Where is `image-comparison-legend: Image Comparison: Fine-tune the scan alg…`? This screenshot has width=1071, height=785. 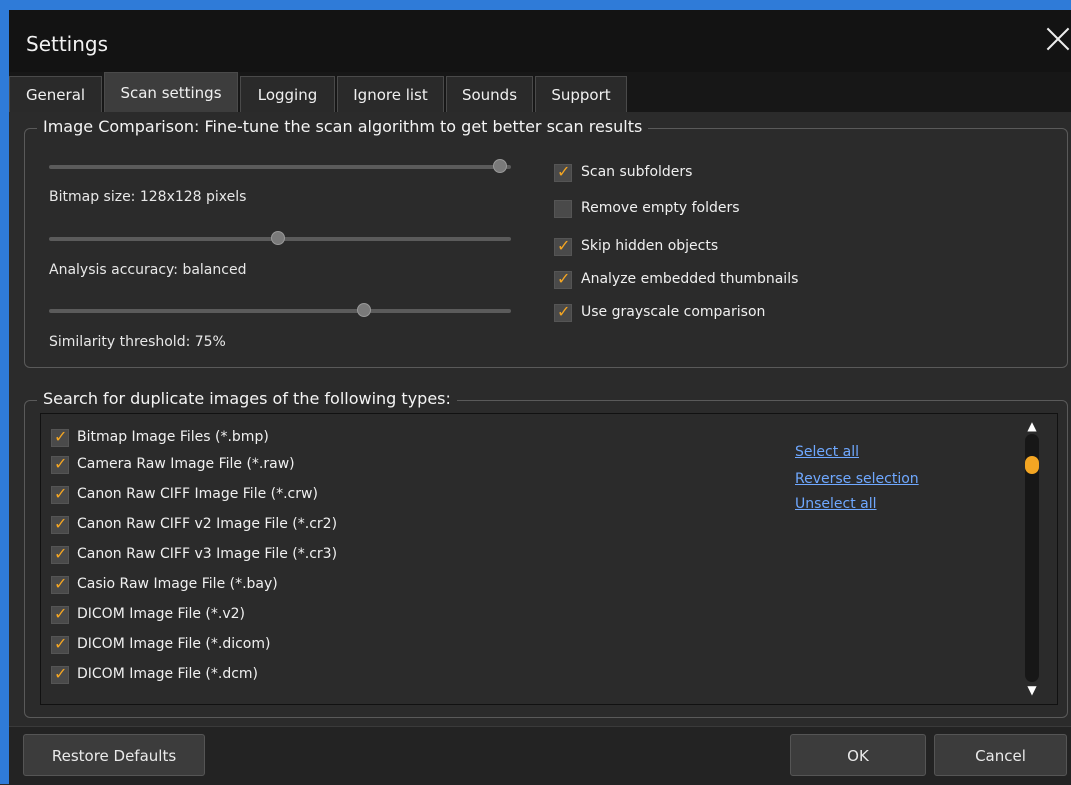
image-comparison-legend: Image Comparison: Fine-tune the scan alg… is located at coordinates (343, 126).